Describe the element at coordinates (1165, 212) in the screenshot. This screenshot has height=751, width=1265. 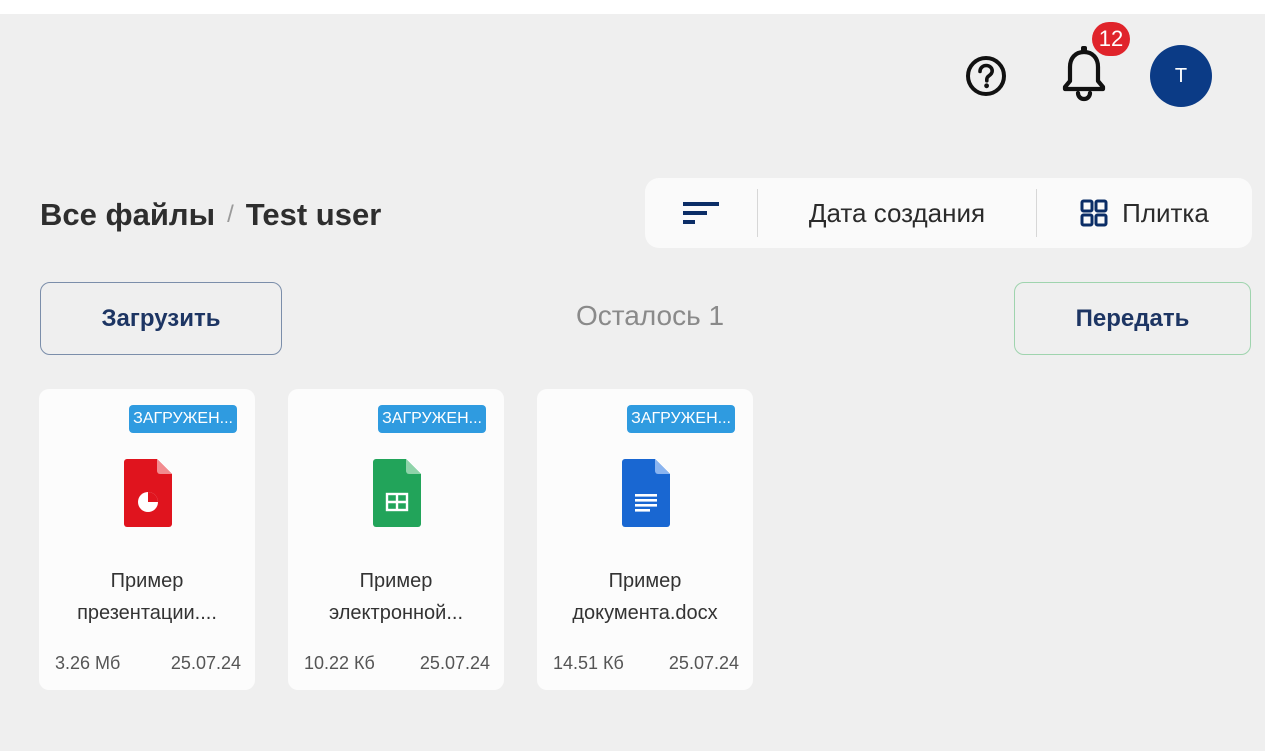
I see `view-mode-label: Плитка` at that location.